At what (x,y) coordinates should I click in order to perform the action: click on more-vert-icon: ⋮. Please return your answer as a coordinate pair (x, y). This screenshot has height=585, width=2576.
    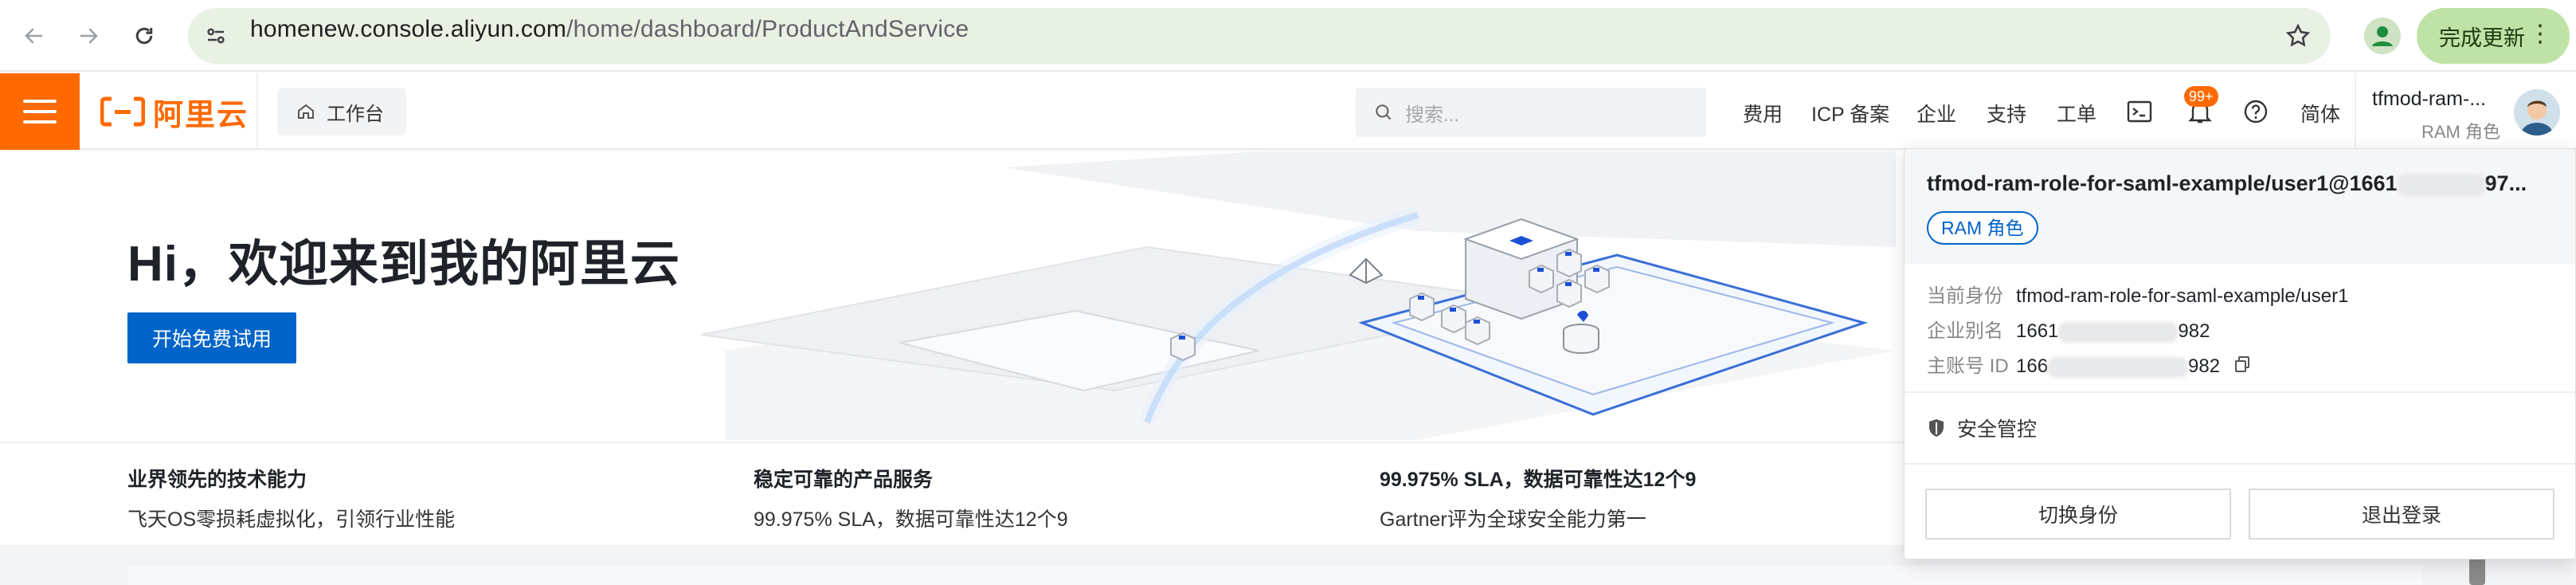
    Looking at the image, I should click on (2540, 34).